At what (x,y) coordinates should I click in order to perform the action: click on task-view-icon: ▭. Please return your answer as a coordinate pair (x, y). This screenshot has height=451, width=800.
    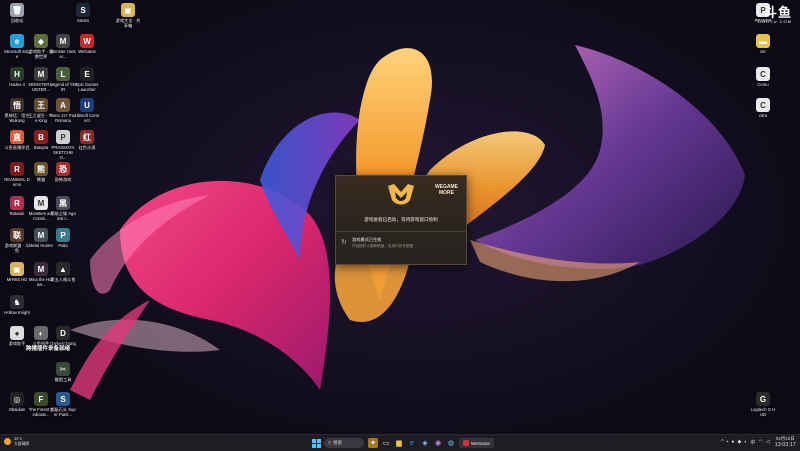
    Looking at the image, I should click on (386, 443).